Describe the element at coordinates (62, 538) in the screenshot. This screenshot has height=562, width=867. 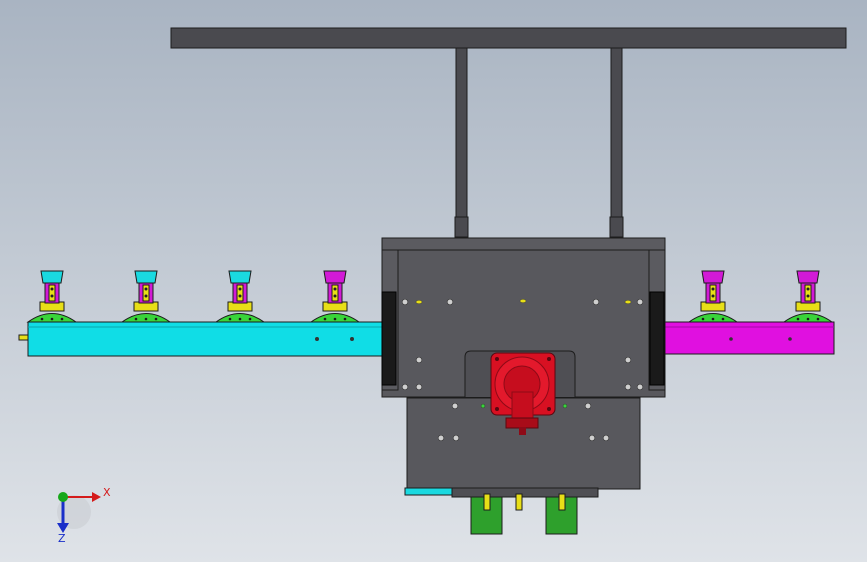
I see `z-axis-label: Z` at that location.